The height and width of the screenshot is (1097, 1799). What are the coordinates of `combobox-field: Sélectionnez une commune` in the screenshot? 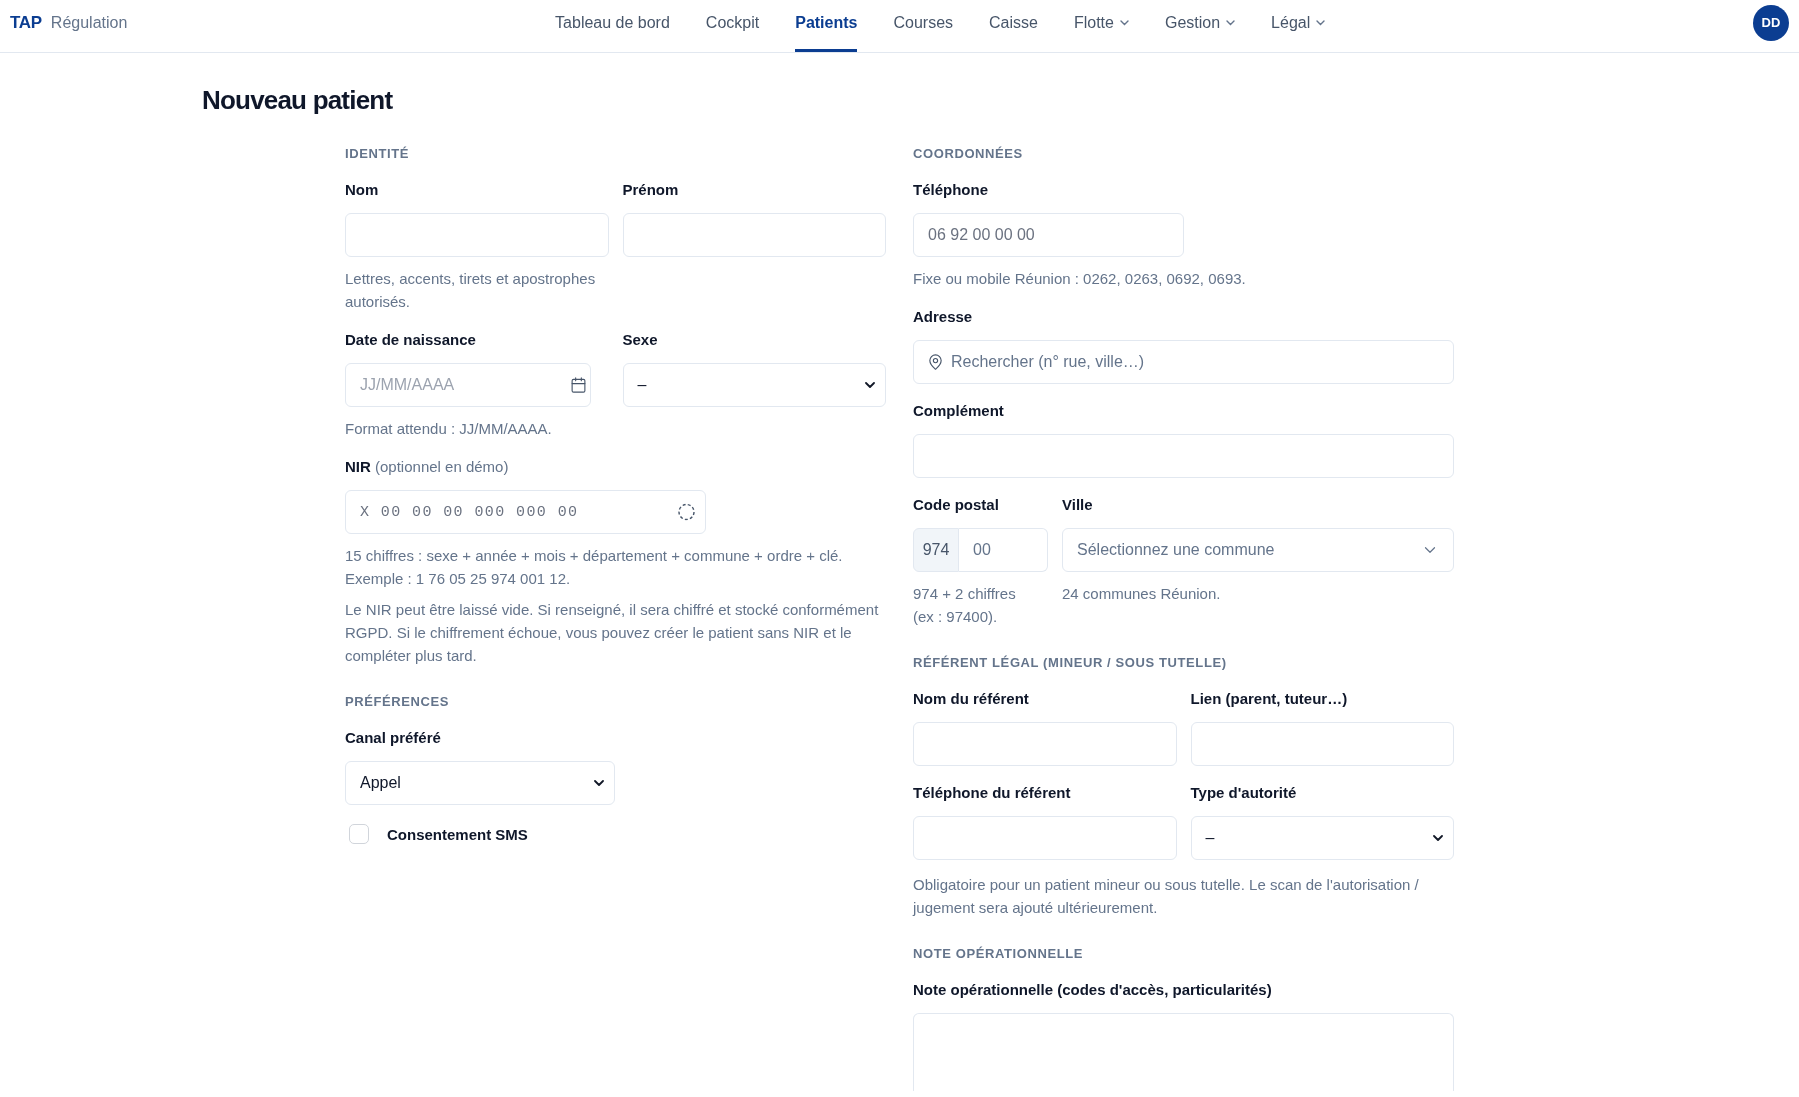 It's located at (1258, 550).